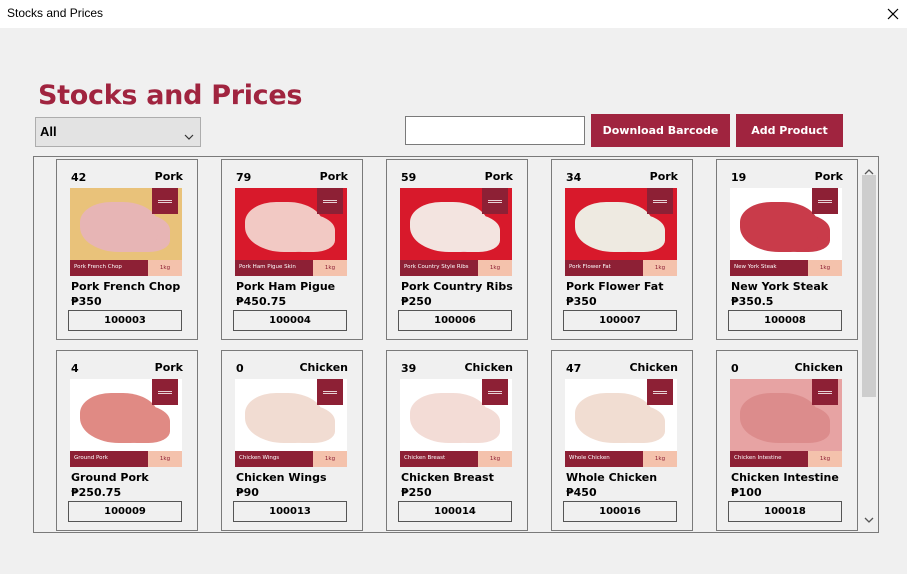  What do you see at coordinates (290, 511) in the screenshot?
I see `product-barcode-number: 100013` at bounding box center [290, 511].